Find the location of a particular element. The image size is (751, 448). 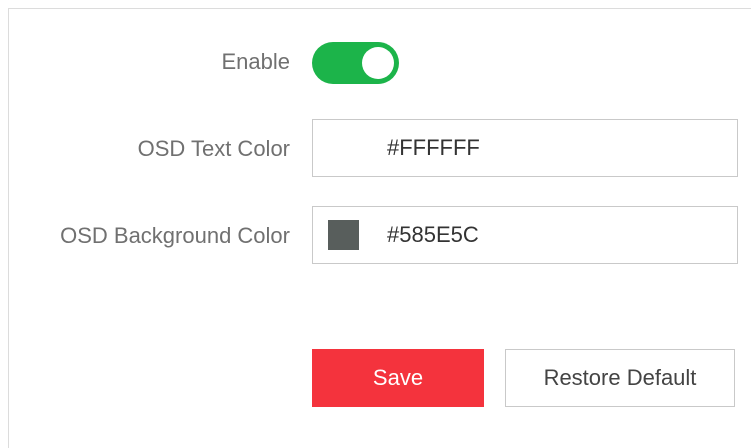

enable-label: Enable is located at coordinates (255, 61).